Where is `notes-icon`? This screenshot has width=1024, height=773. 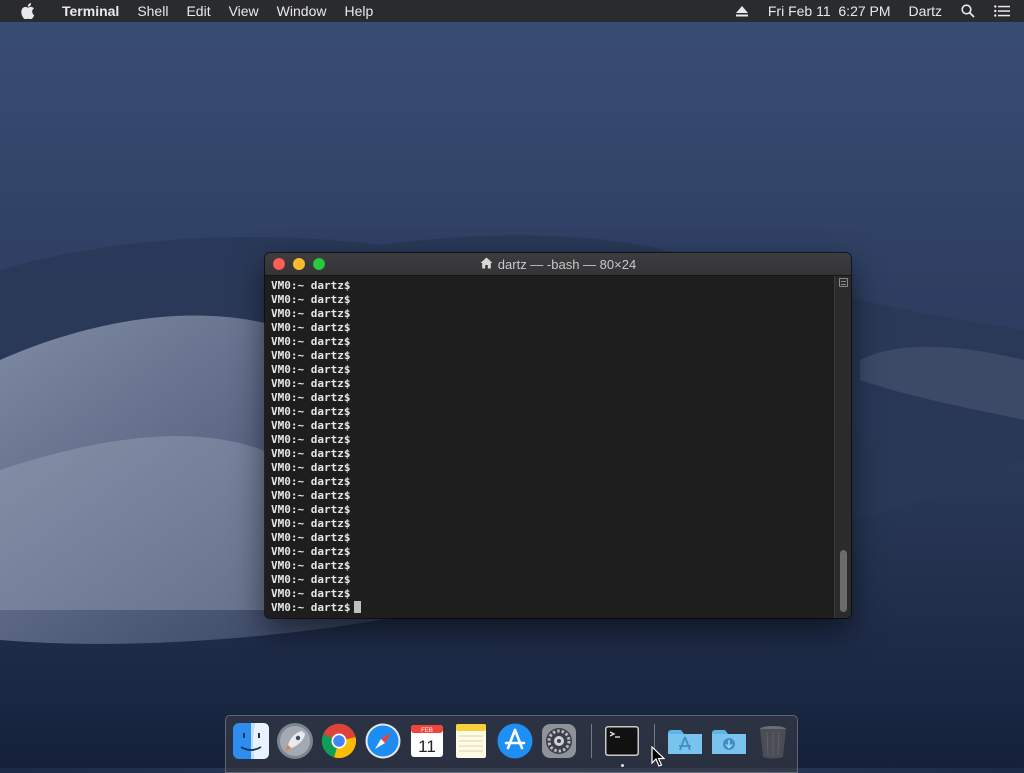
notes-icon is located at coordinates (471, 741).